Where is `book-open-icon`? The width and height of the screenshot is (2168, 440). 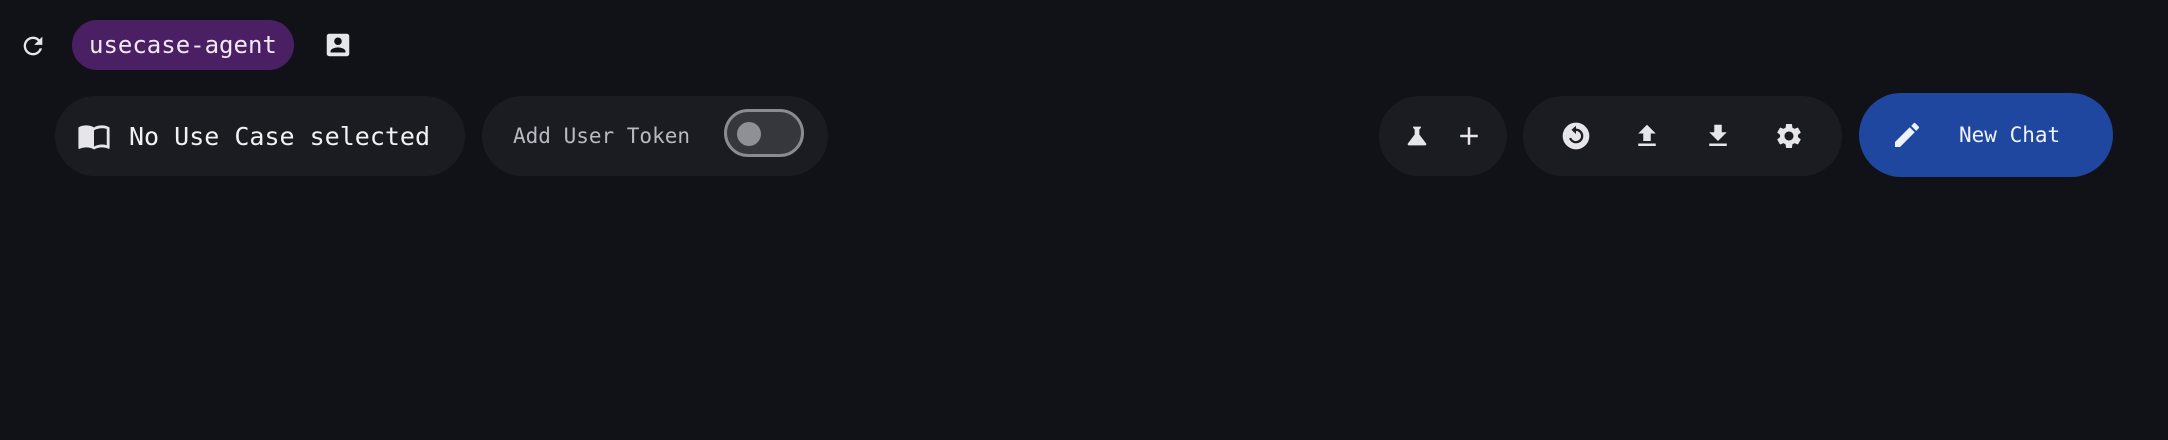 book-open-icon is located at coordinates (94, 136).